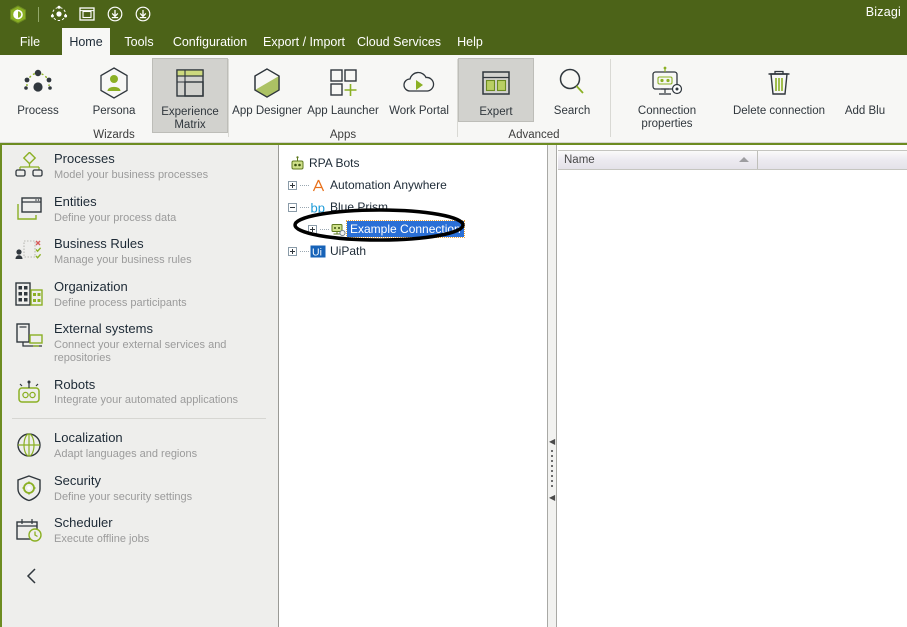 This screenshot has height=627, width=907. Describe the element at coordinates (552, 470) in the screenshot. I see `splitter-grip` at that location.